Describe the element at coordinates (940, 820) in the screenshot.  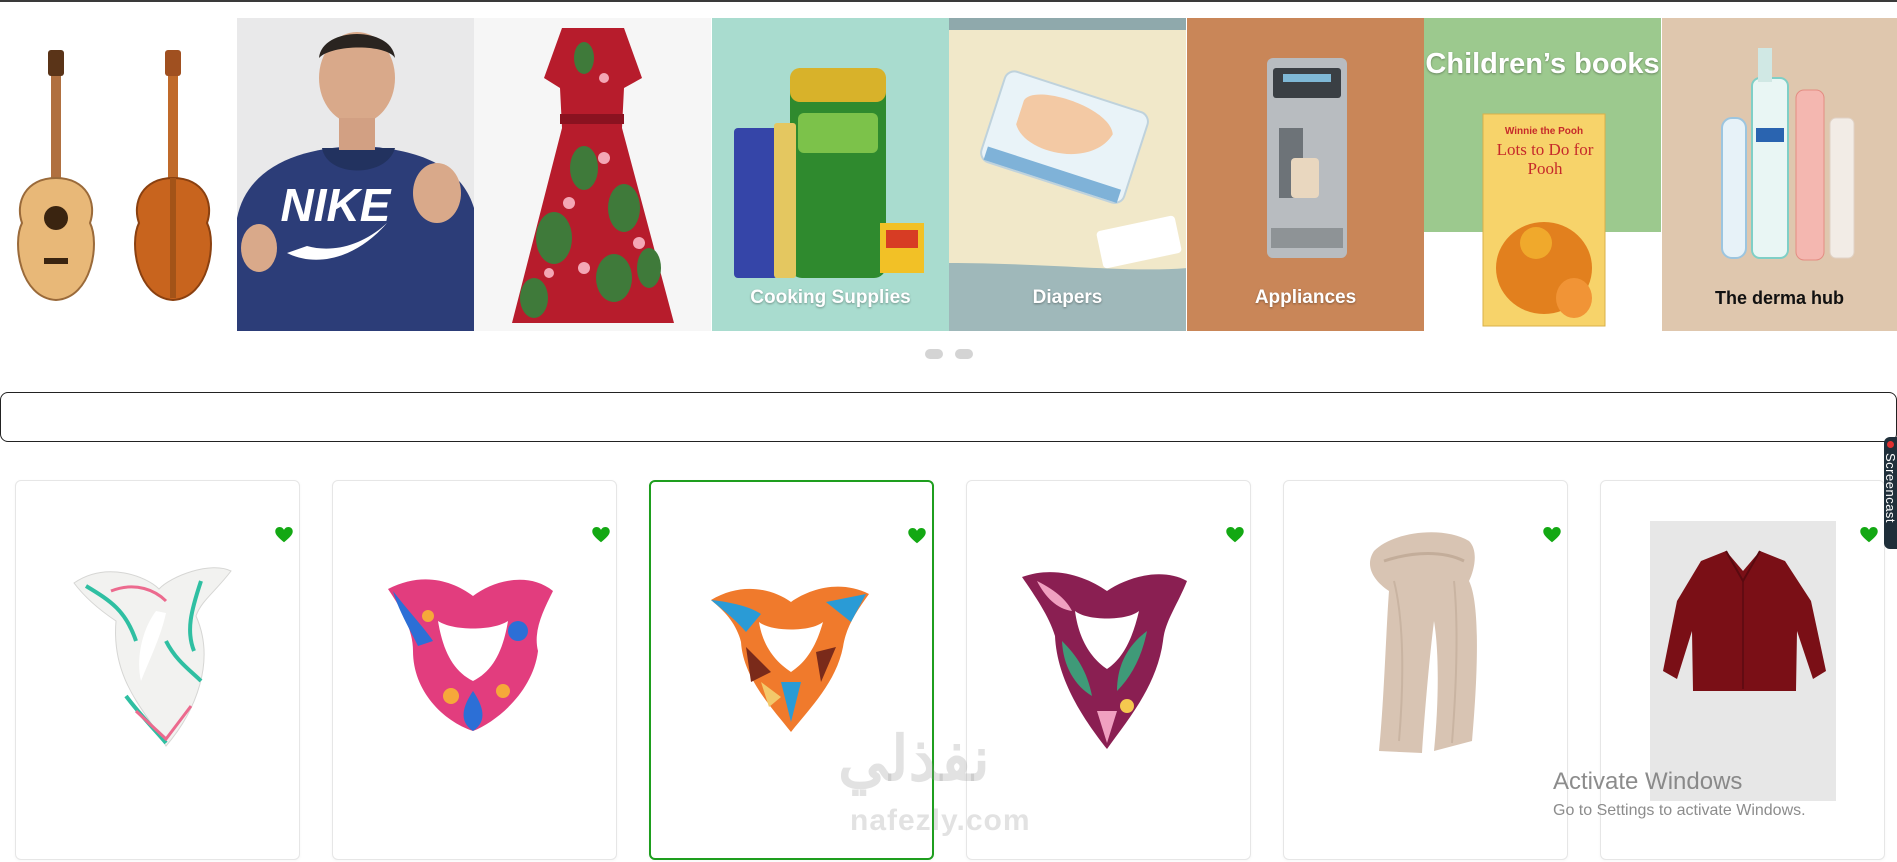
I see `watermark-latin: nafezly.com` at that location.